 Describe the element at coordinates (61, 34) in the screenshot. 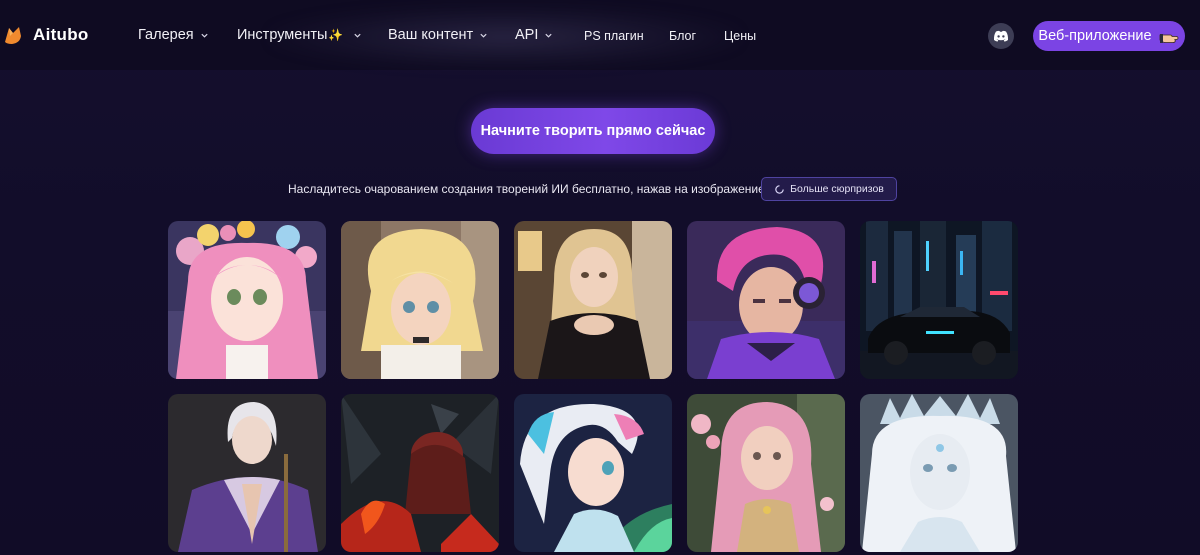

I see `brand-name: Aitubo` at that location.